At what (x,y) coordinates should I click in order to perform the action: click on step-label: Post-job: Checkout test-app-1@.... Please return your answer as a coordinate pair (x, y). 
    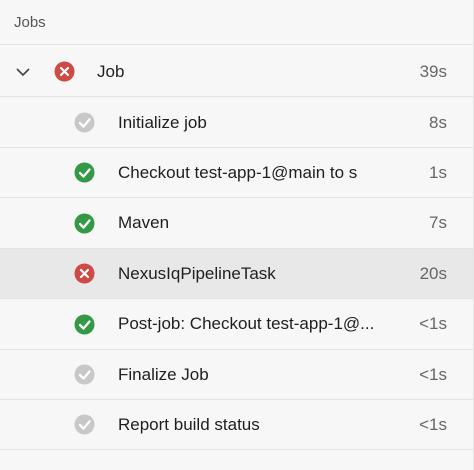
    Looking at the image, I should click on (246, 324).